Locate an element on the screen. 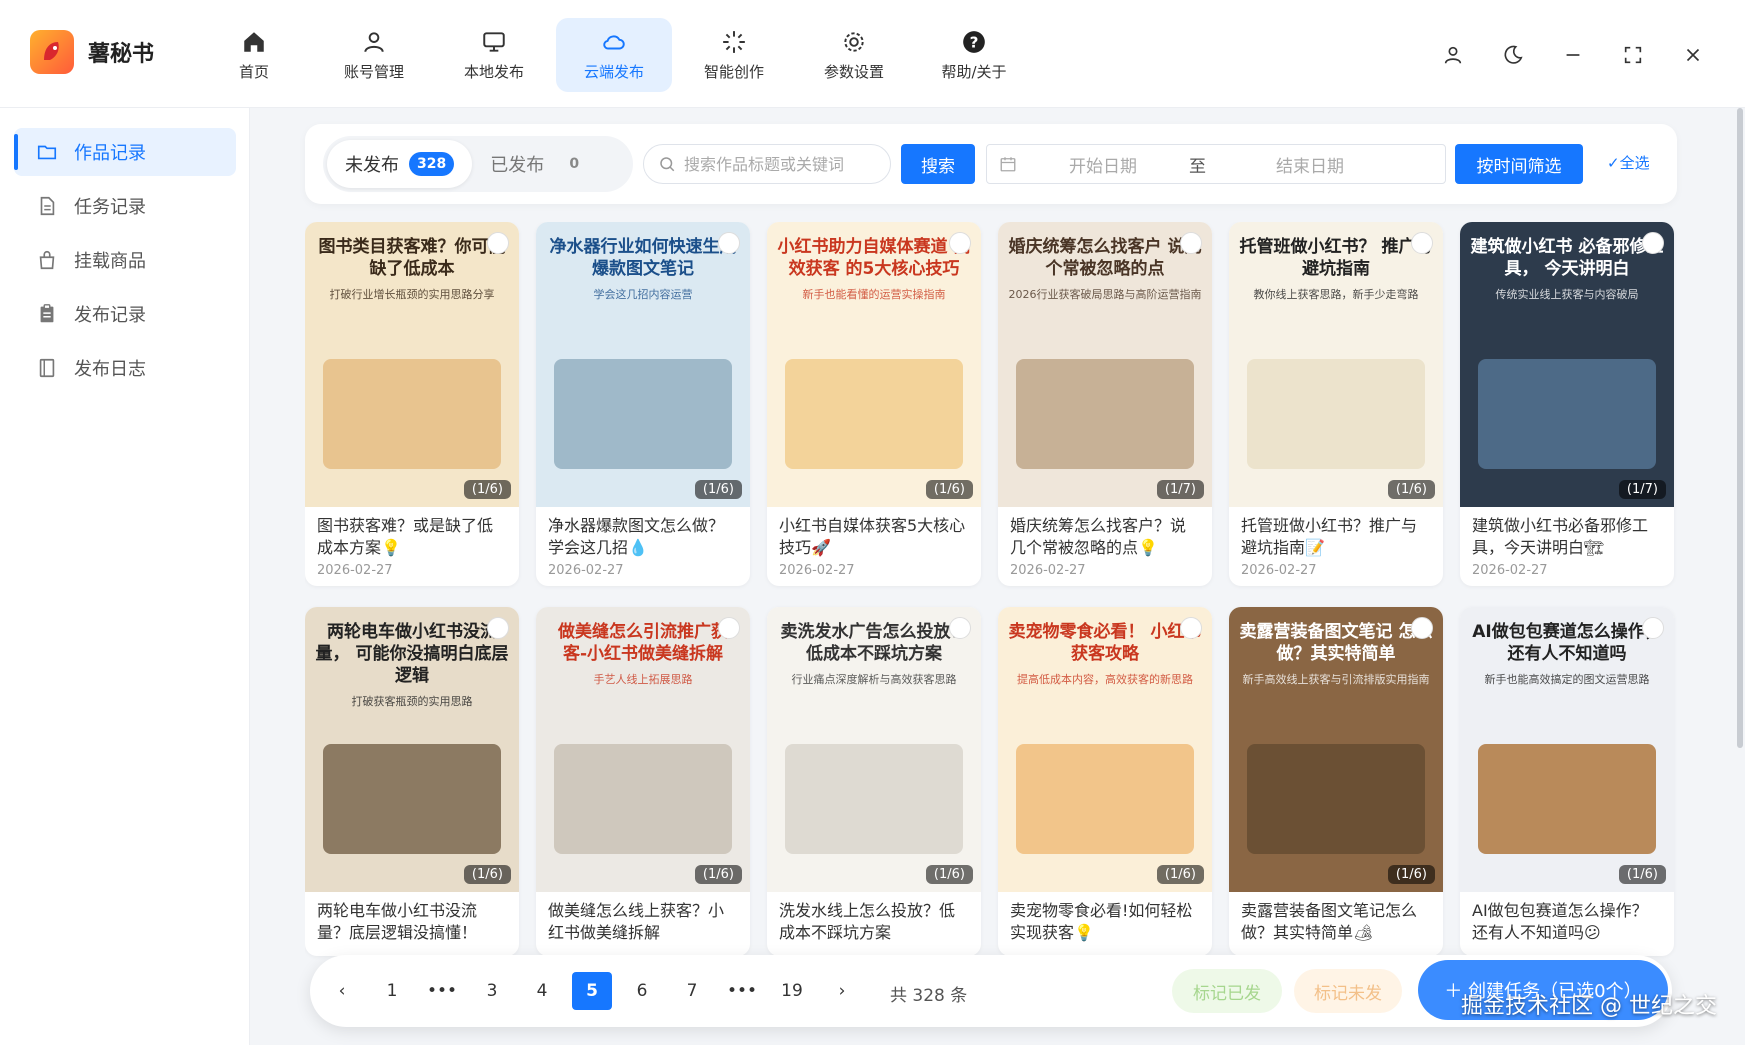 The width and height of the screenshot is (1745, 1045). work-thumbnail: 卖洗发水广告怎么投放？ 低成本不踩坑方案 行业痛点深度解析与高效获客思路 (1/6) is located at coordinates (874, 749).